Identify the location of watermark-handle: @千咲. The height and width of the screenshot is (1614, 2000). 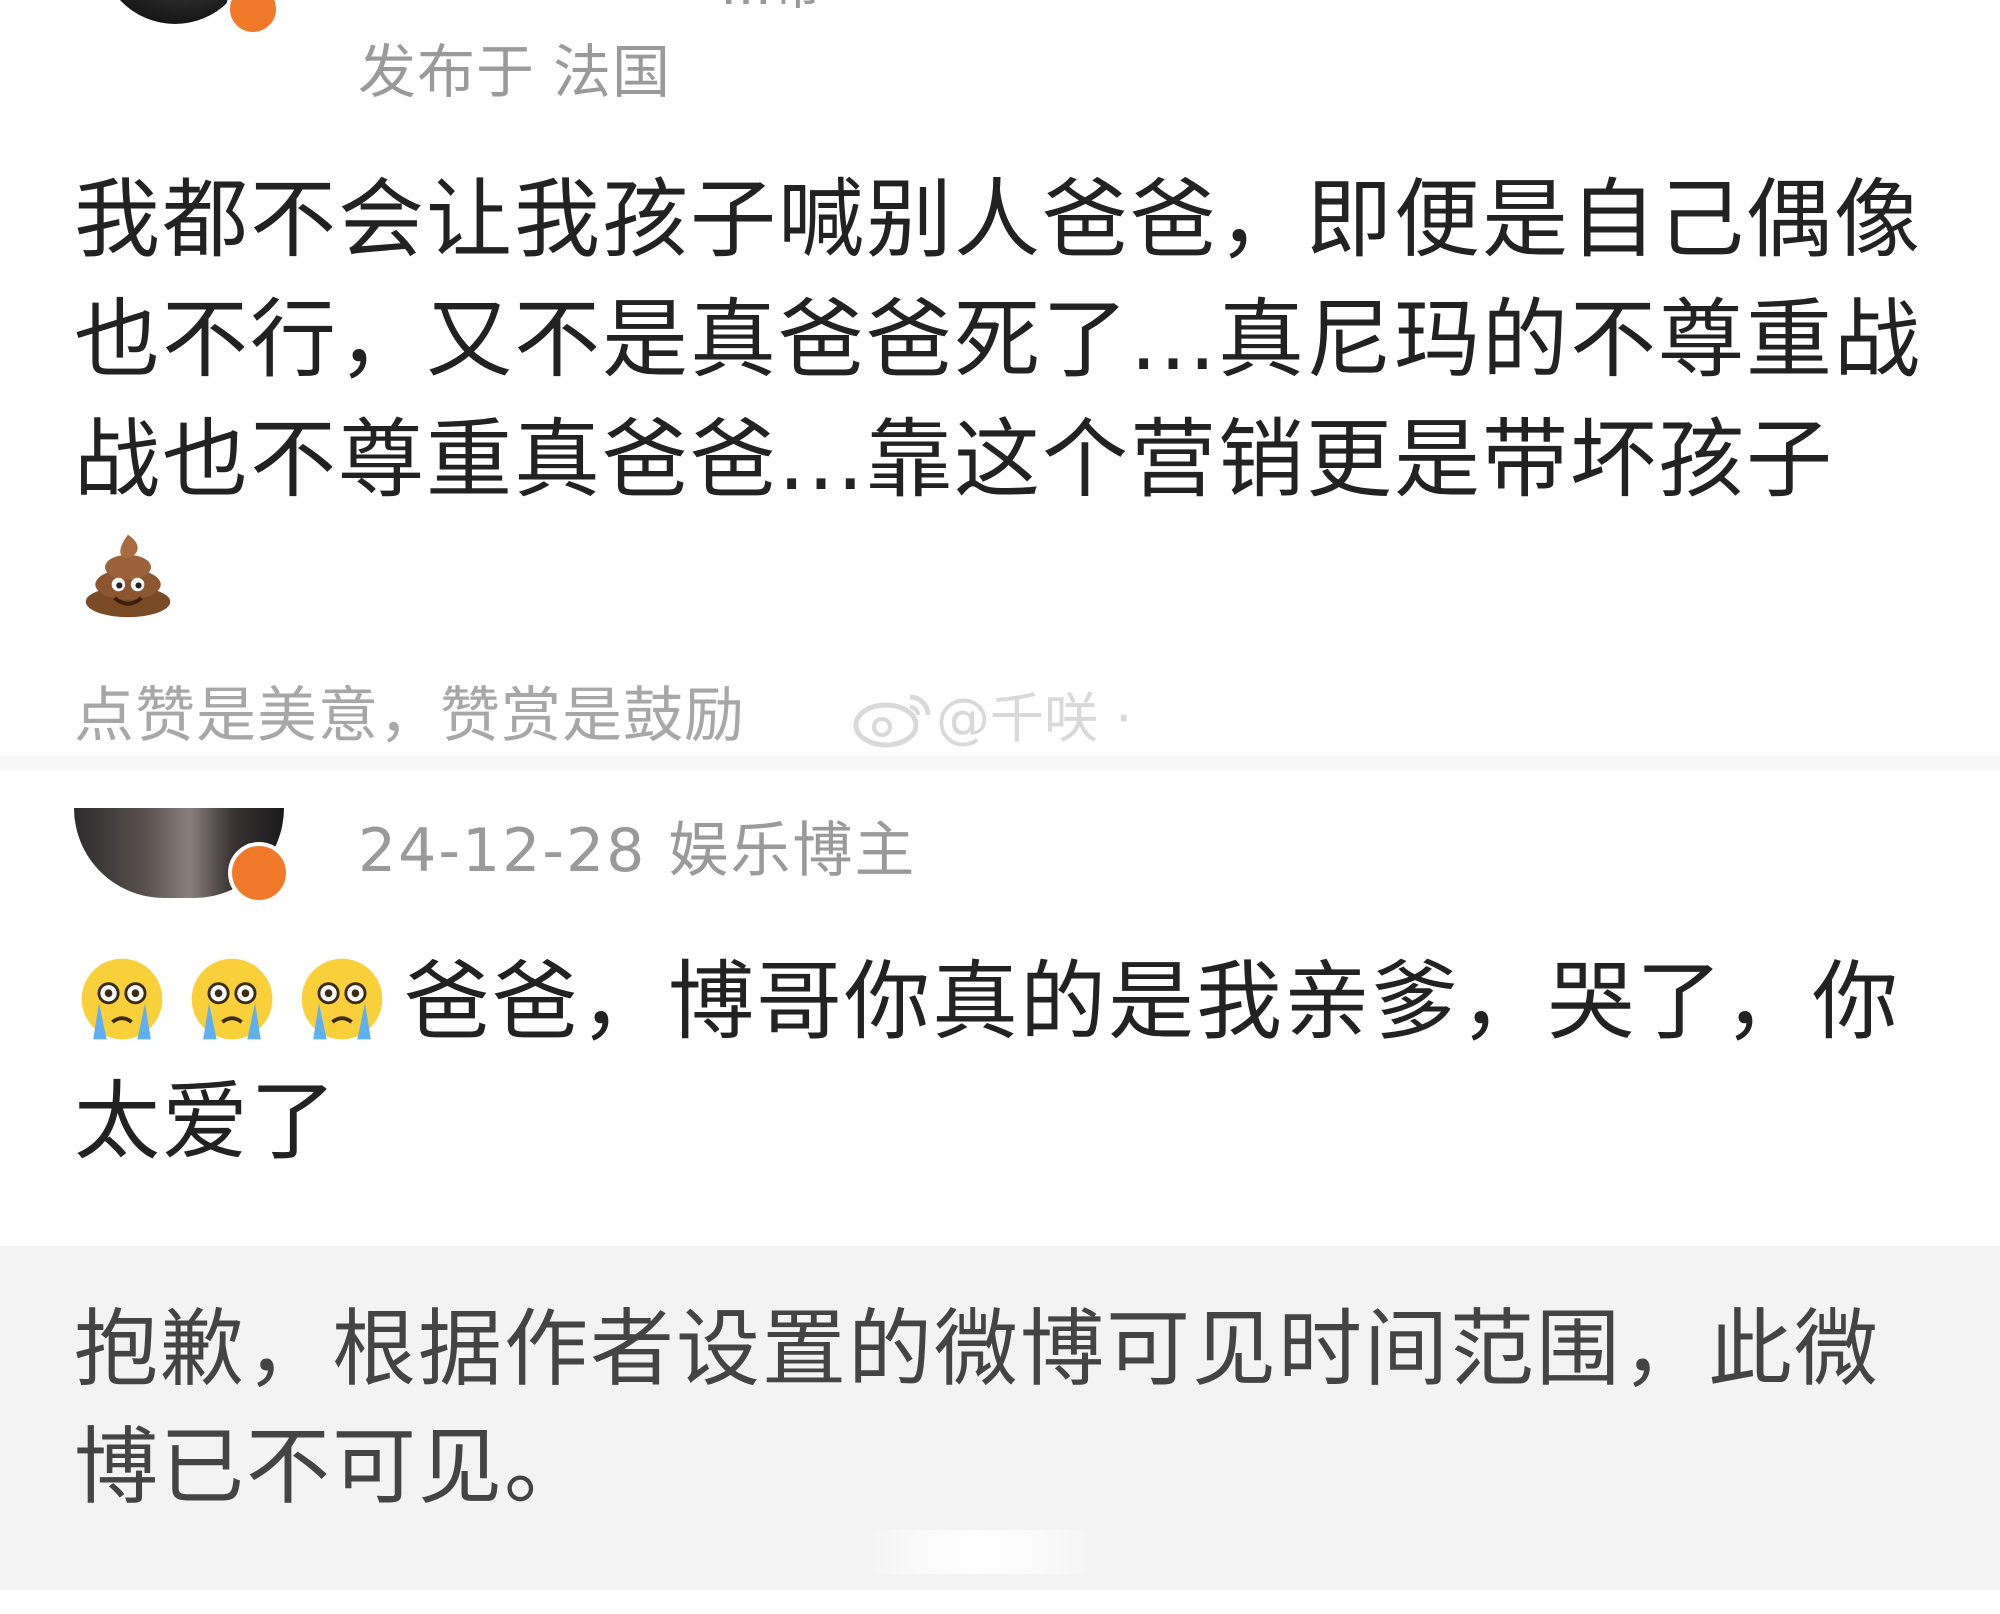
(1017, 718).